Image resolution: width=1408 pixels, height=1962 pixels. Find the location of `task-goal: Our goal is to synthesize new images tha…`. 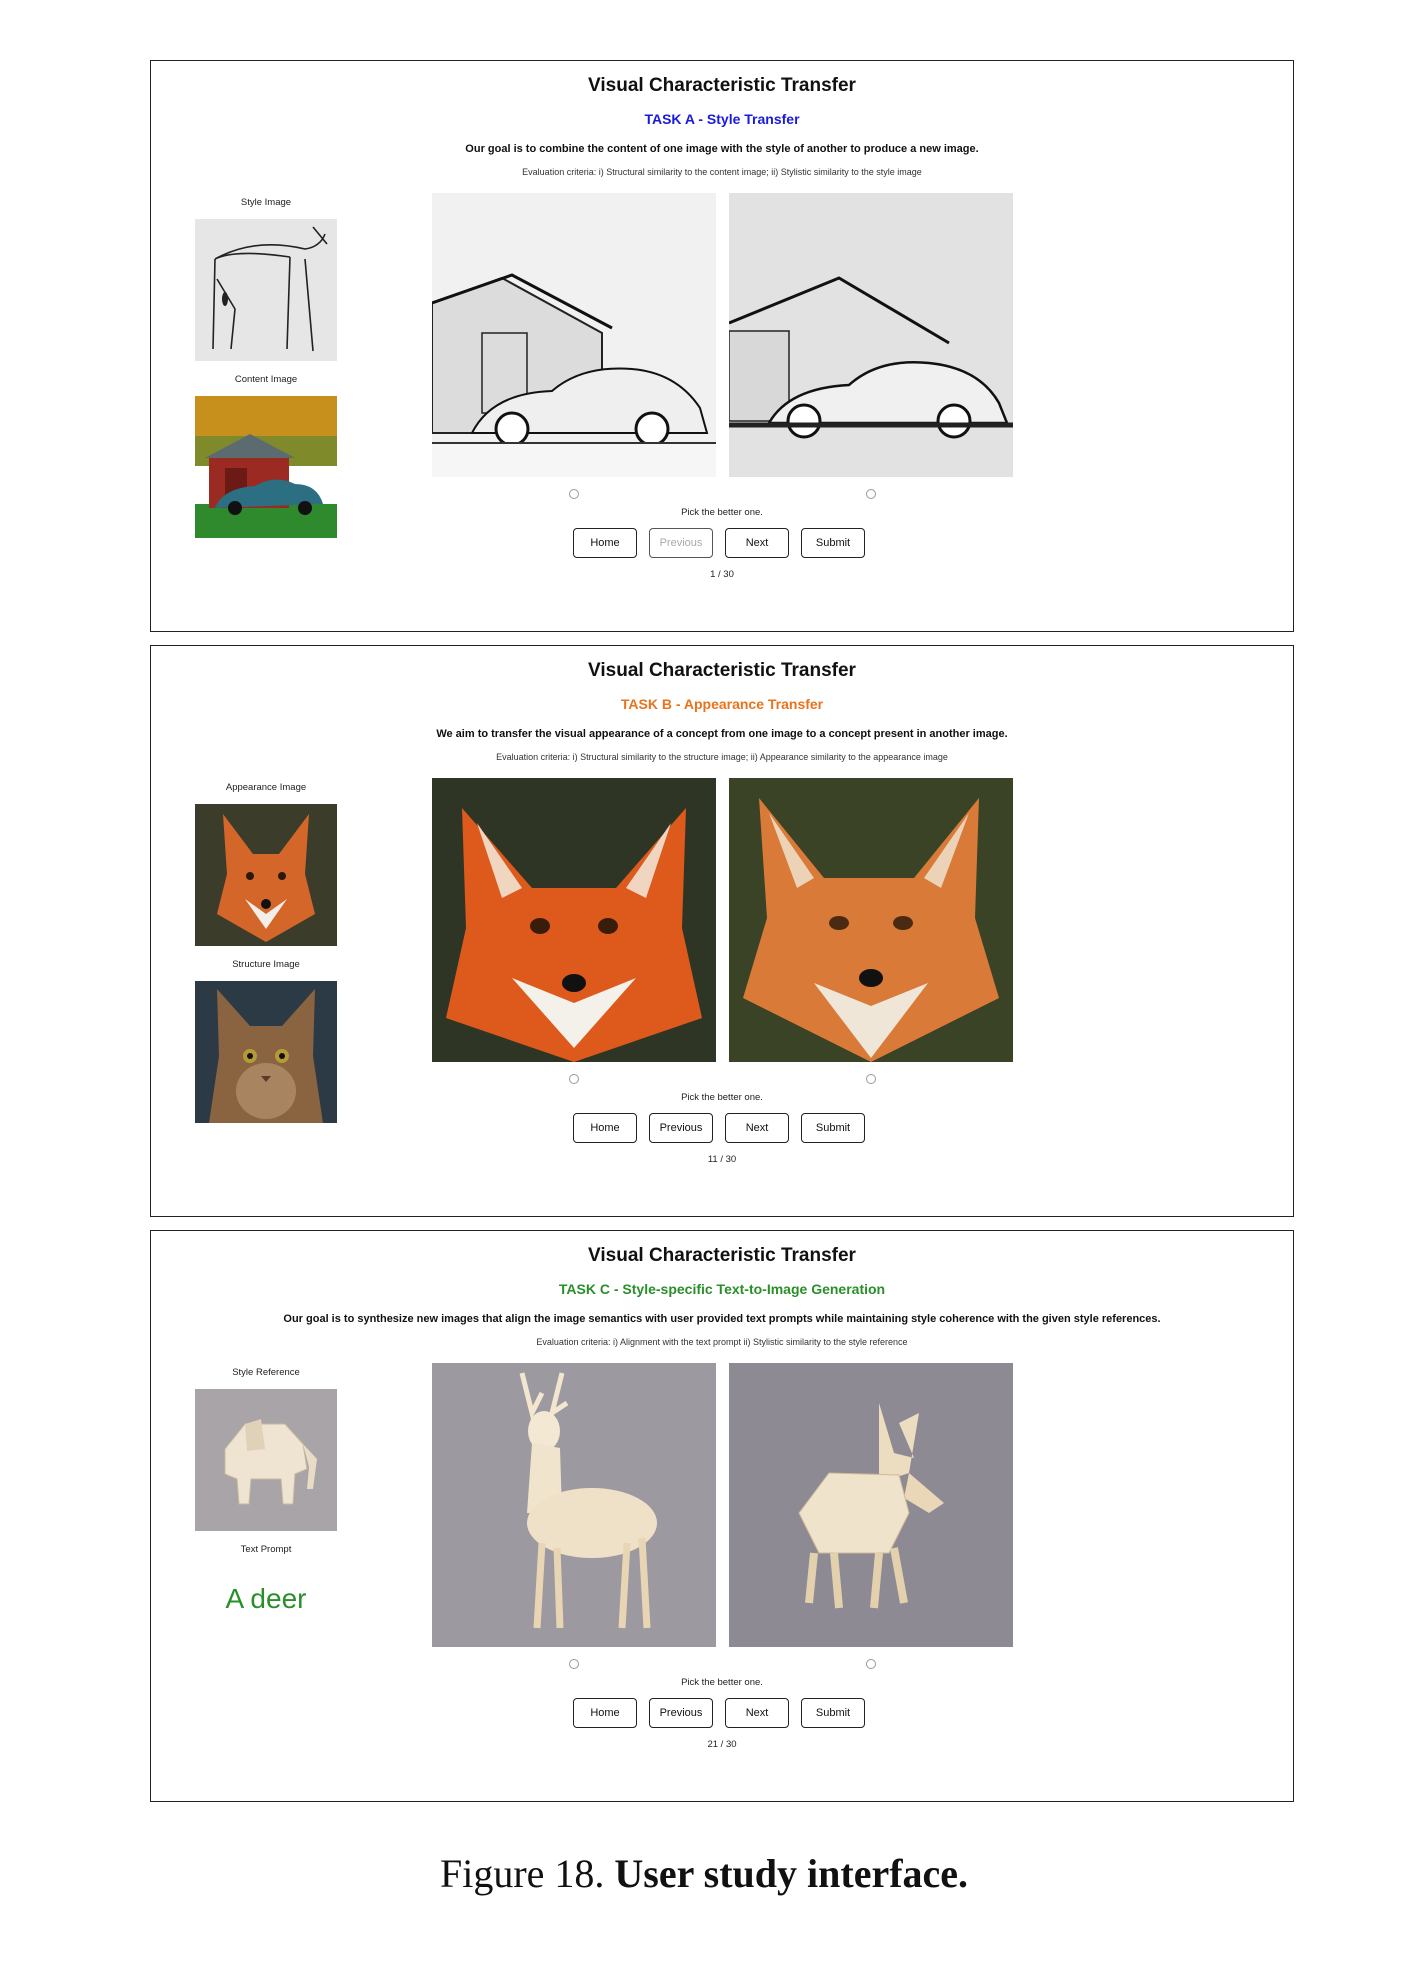

task-goal: Our goal is to synthesize new images tha… is located at coordinates (722, 1319).